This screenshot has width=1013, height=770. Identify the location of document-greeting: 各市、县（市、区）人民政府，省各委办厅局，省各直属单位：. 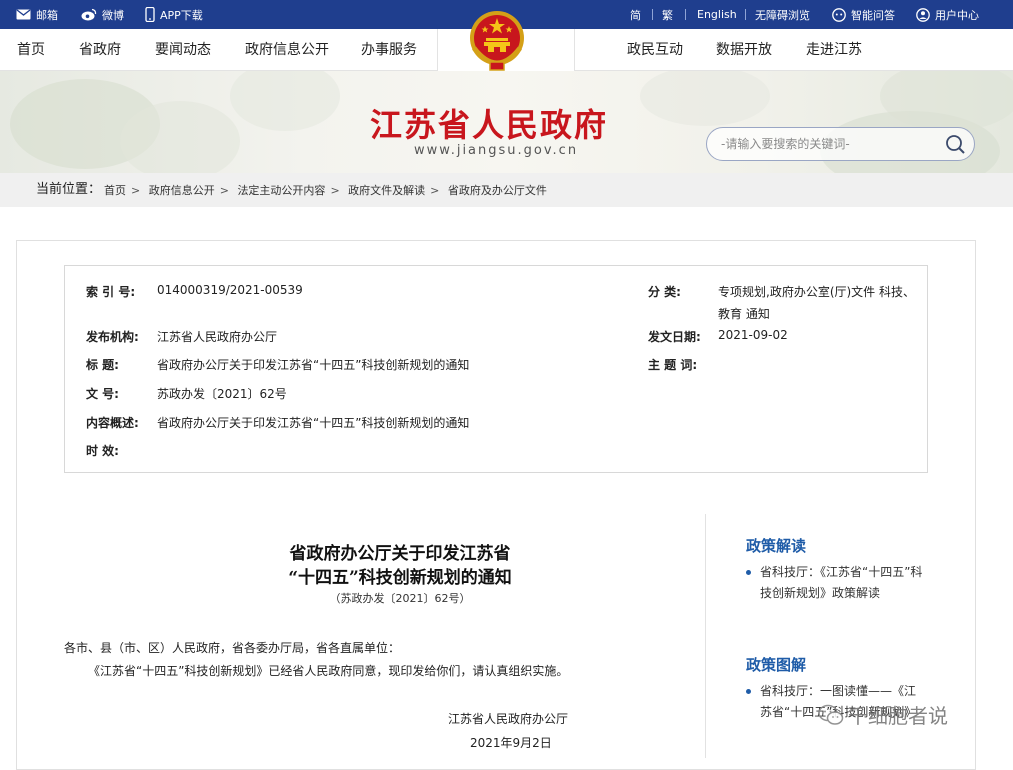
(232, 648).